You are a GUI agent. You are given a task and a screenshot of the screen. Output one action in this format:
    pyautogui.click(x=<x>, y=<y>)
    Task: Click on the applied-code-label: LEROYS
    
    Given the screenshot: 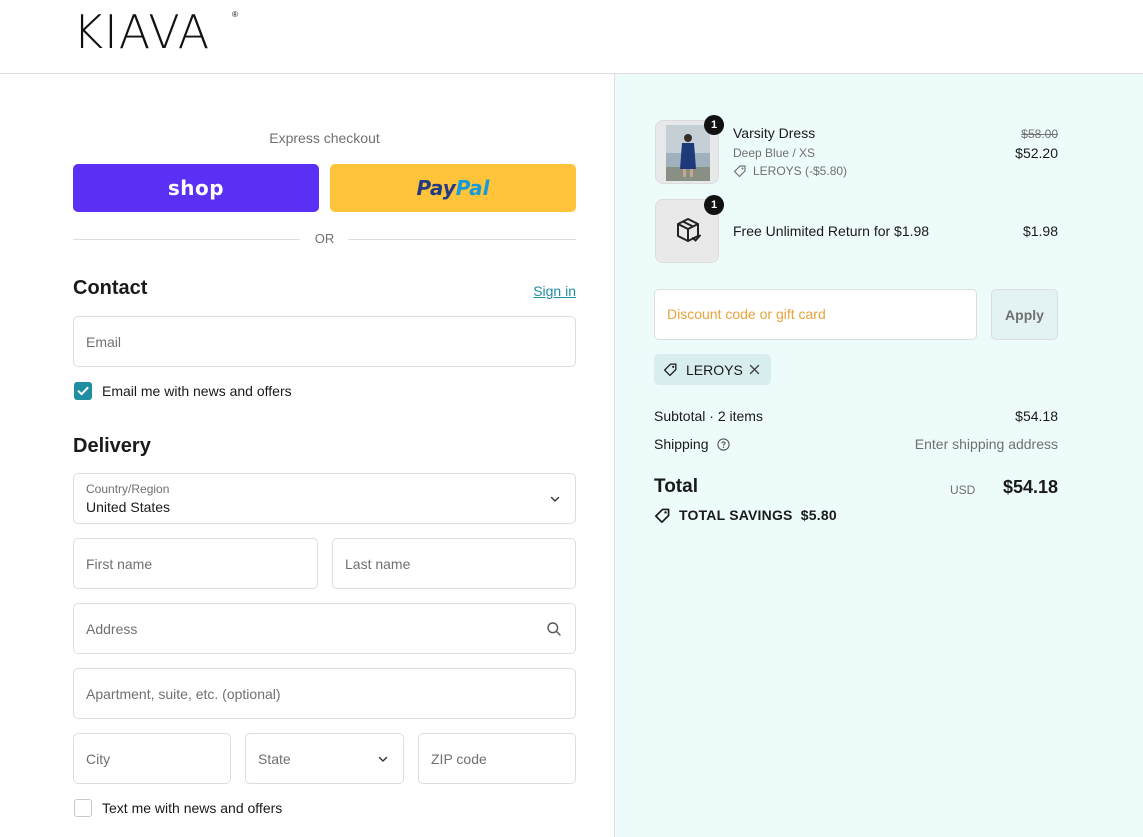 What is the action you would take?
    pyautogui.click(x=714, y=370)
    